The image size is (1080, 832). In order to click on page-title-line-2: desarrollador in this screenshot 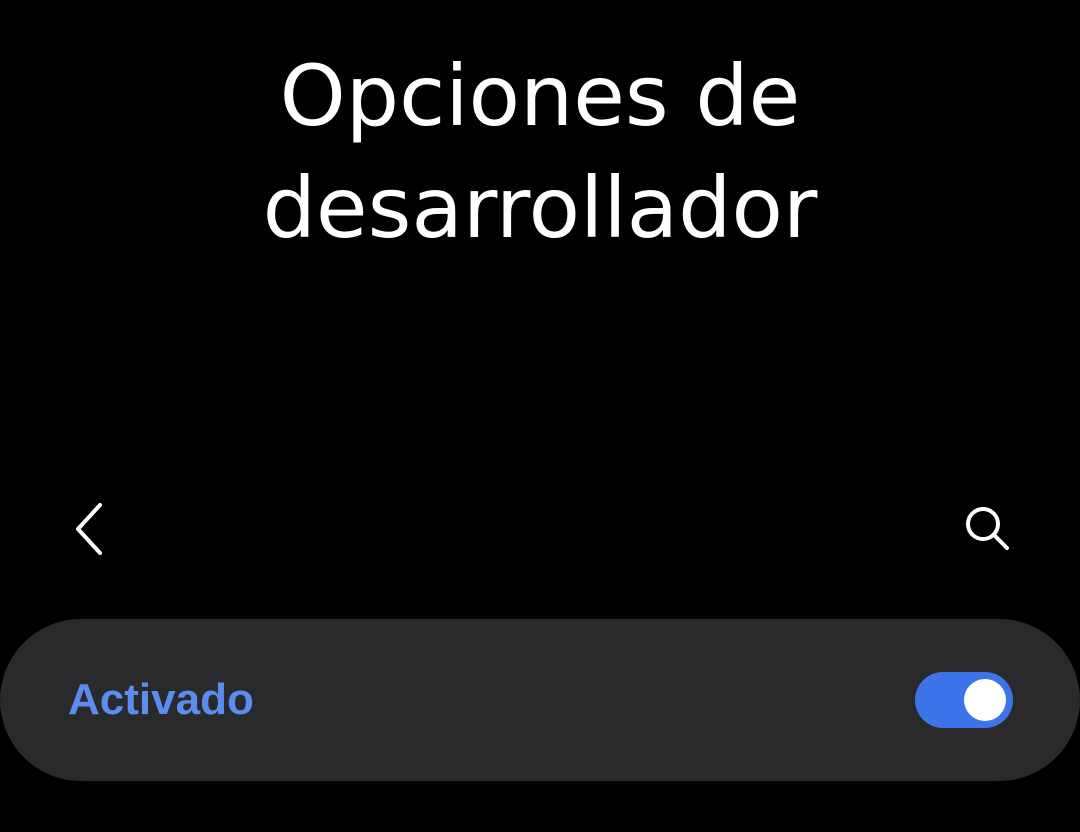, I will do `click(540, 208)`.